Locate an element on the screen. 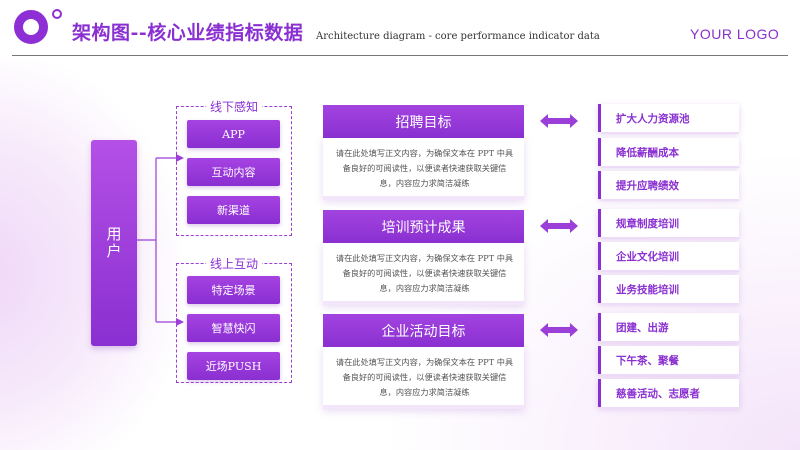 The width and height of the screenshot is (800, 450). activity-item: 团建、出游 is located at coordinates (668, 328).